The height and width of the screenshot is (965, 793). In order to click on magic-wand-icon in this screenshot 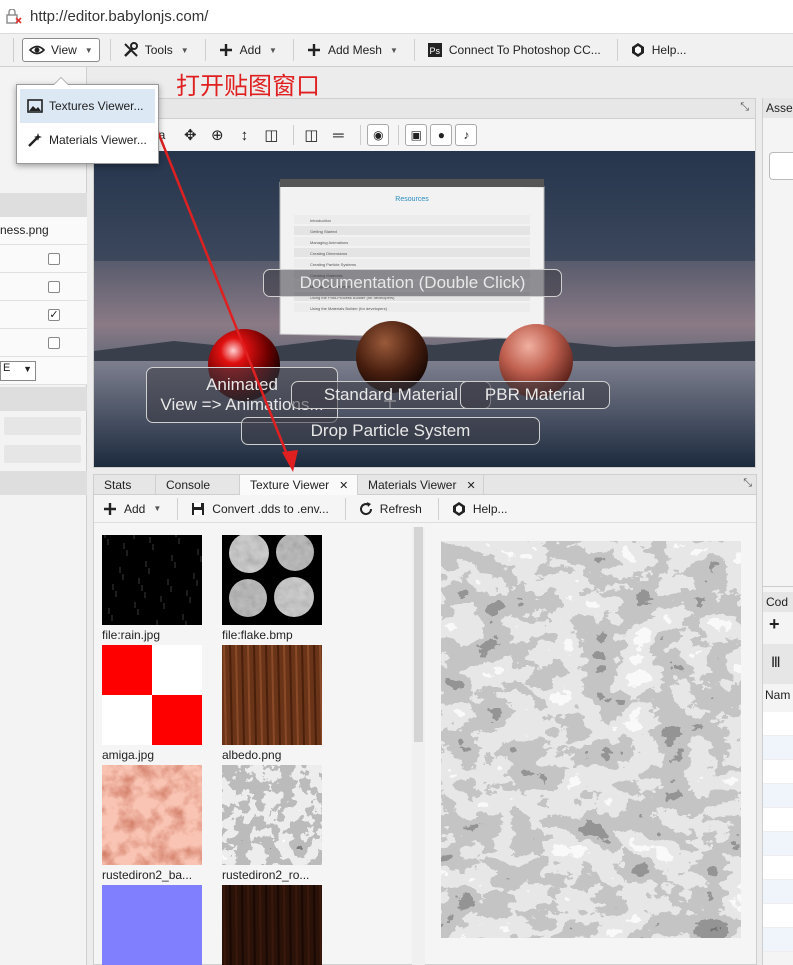, I will do `click(35, 140)`.